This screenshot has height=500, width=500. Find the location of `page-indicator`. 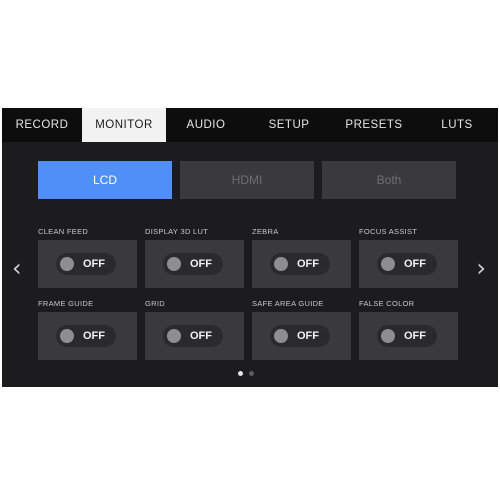

page-indicator is located at coordinates (246, 373).